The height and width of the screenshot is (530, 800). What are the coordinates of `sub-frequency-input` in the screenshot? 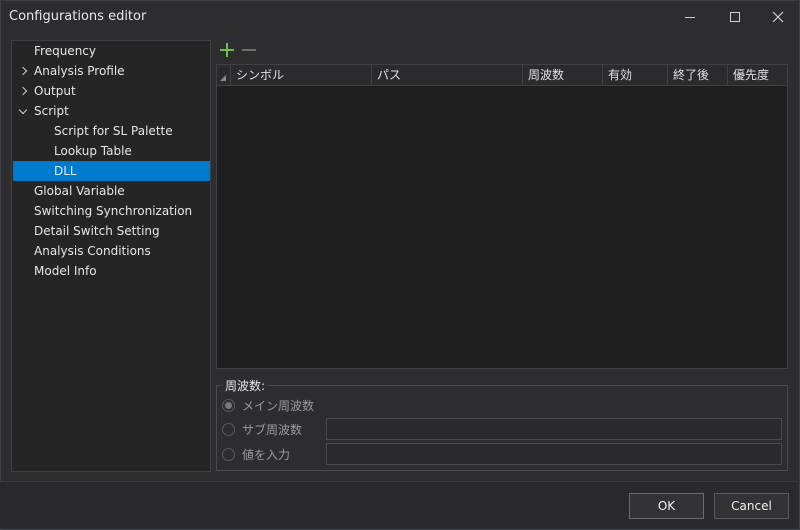 It's located at (554, 429).